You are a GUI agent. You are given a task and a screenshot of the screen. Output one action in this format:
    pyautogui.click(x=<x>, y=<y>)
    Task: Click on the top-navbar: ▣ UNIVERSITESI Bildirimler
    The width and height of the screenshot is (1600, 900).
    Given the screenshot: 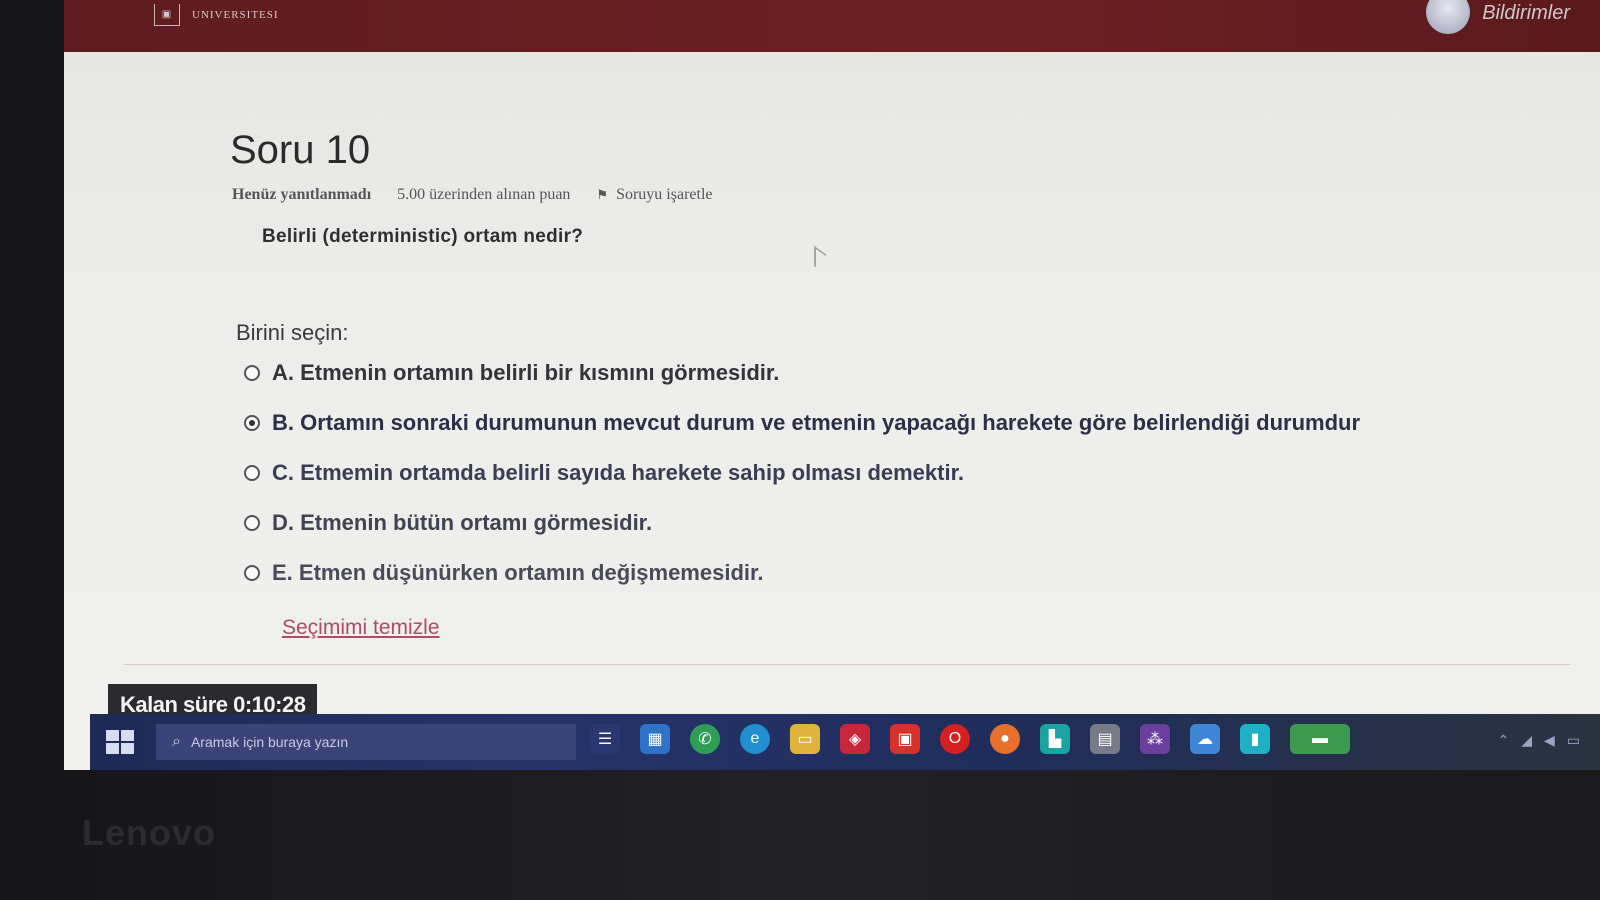 What is the action you would take?
    pyautogui.click(x=832, y=26)
    